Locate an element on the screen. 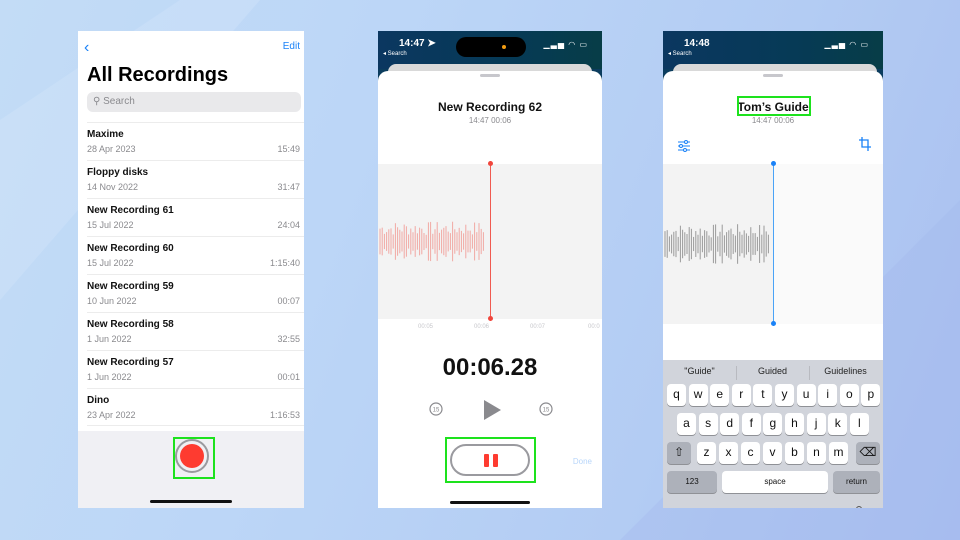 This screenshot has height=540, width=960. battery-icon: ▭ is located at coordinates (583, 44).